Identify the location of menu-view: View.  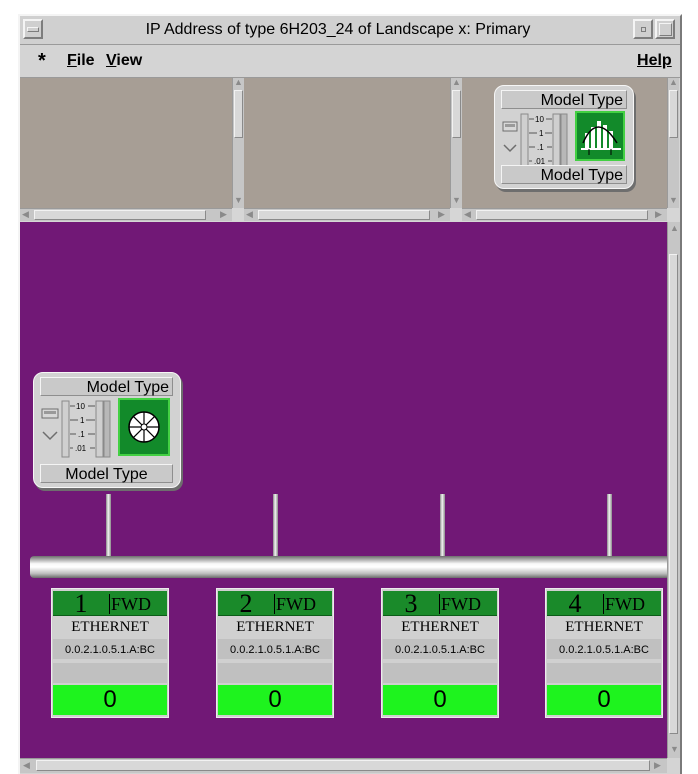
(124, 61).